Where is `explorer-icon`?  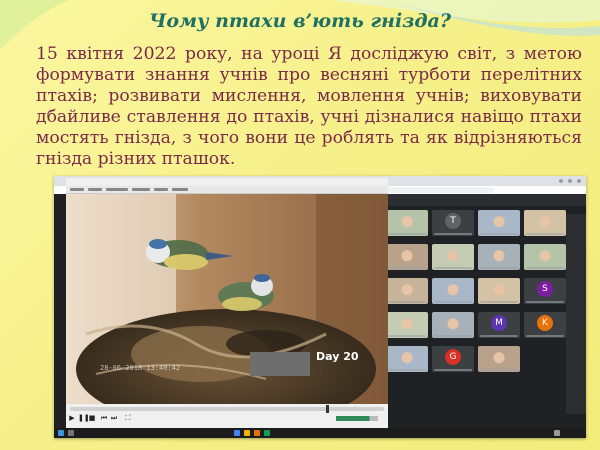 explorer-icon is located at coordinates (247, 433).